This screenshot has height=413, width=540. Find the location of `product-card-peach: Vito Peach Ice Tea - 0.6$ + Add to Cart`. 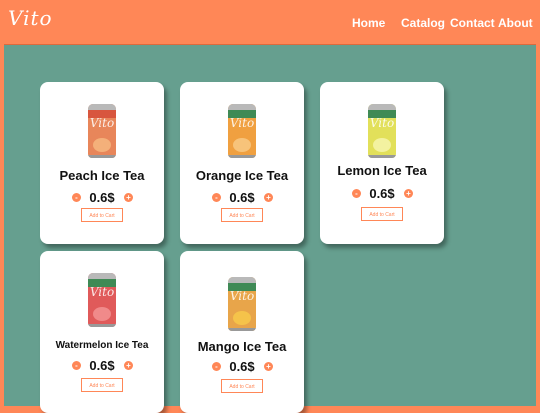

product-card-peach: Vito Peach Ice Tea - 0.6$ + Add to Cart is located at coordinates (102, 163).